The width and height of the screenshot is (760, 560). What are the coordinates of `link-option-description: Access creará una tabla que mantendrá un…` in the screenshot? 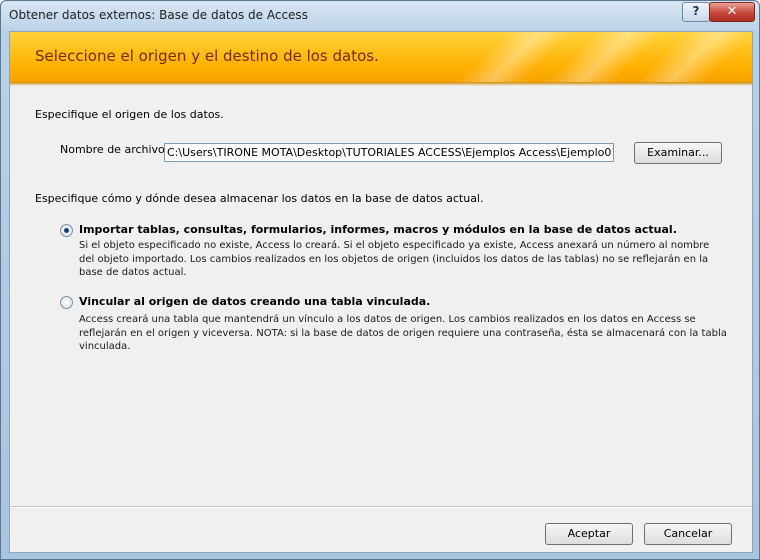 It's located at (403, 333).